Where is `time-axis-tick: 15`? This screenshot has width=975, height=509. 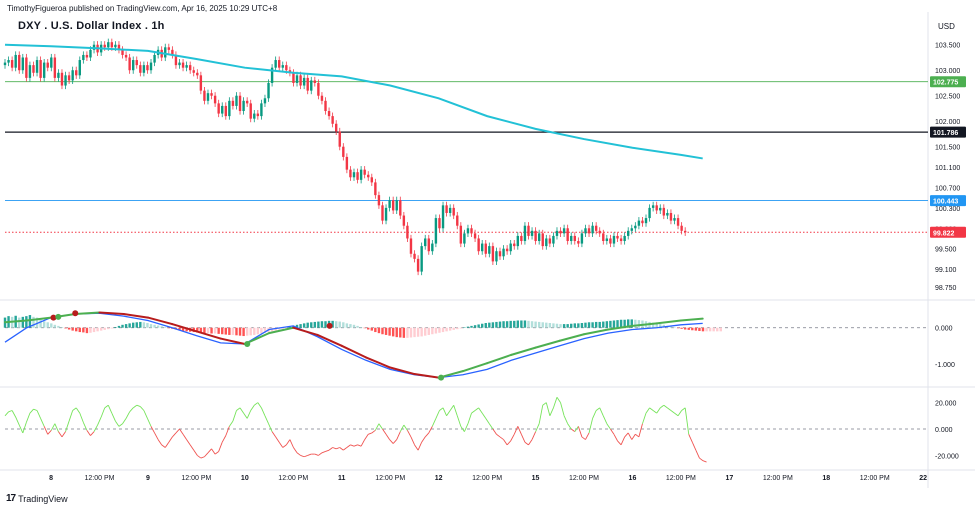 time-axis-tick: 15 is located at coordinates (536, 478).